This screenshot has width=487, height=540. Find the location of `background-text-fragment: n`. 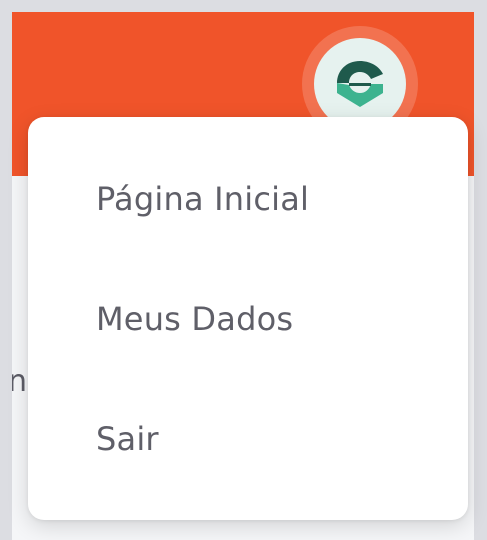

background-text-fragment: n is located at coordinates (20, 381).